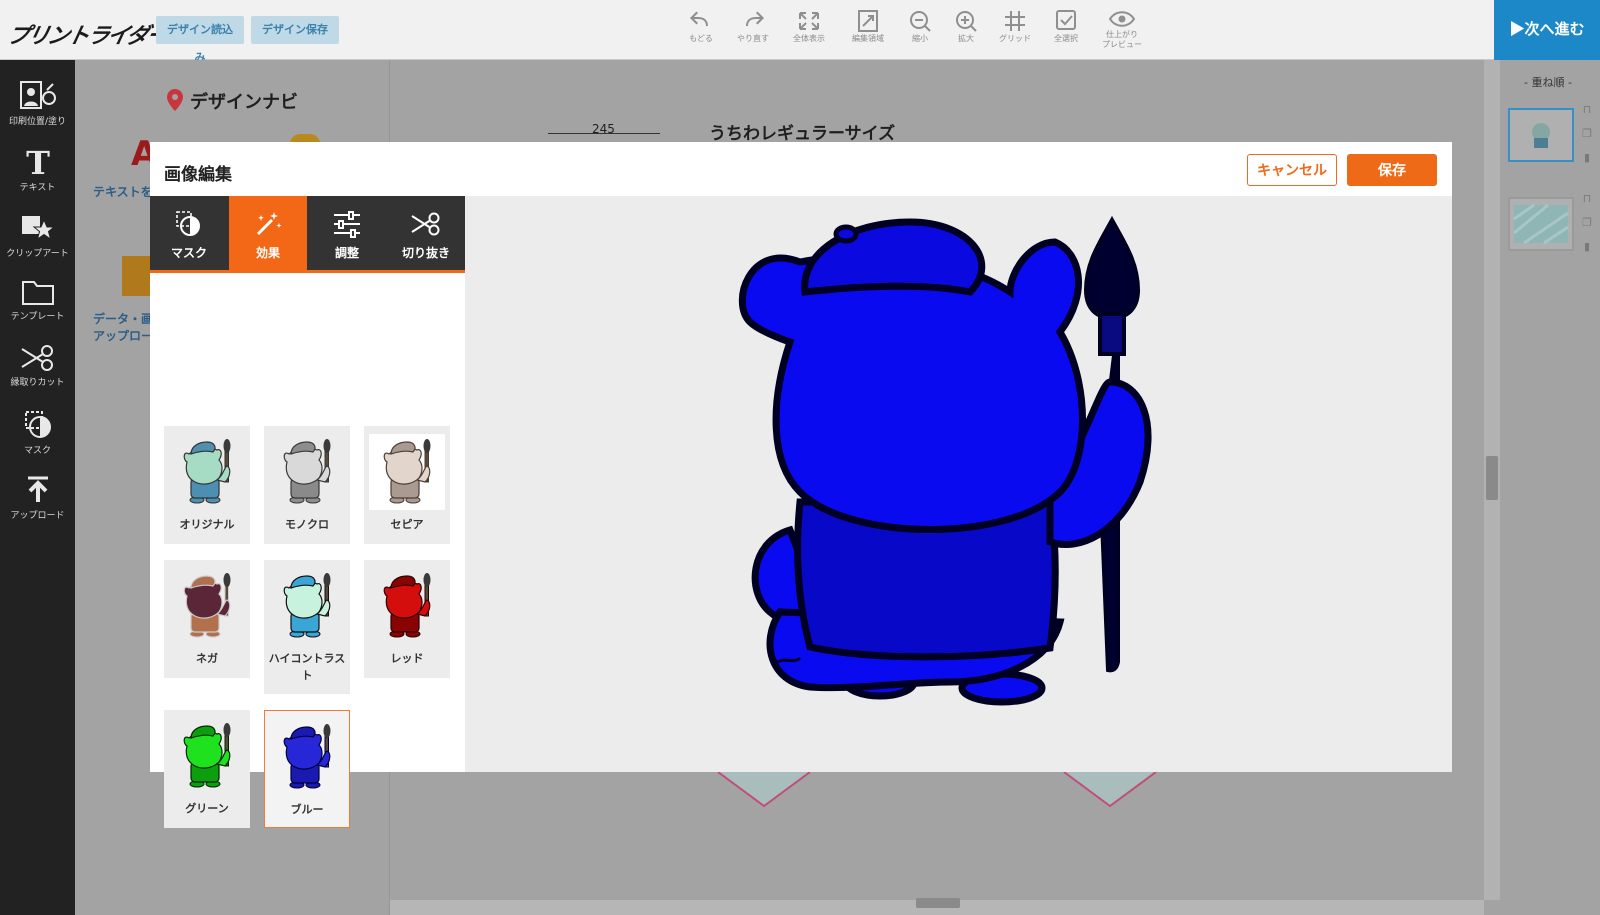 This screenshot has height=915, width=1600. Describe the element at coordinates (755, 18) in the screenshot. I see `redo-icon` at that location.